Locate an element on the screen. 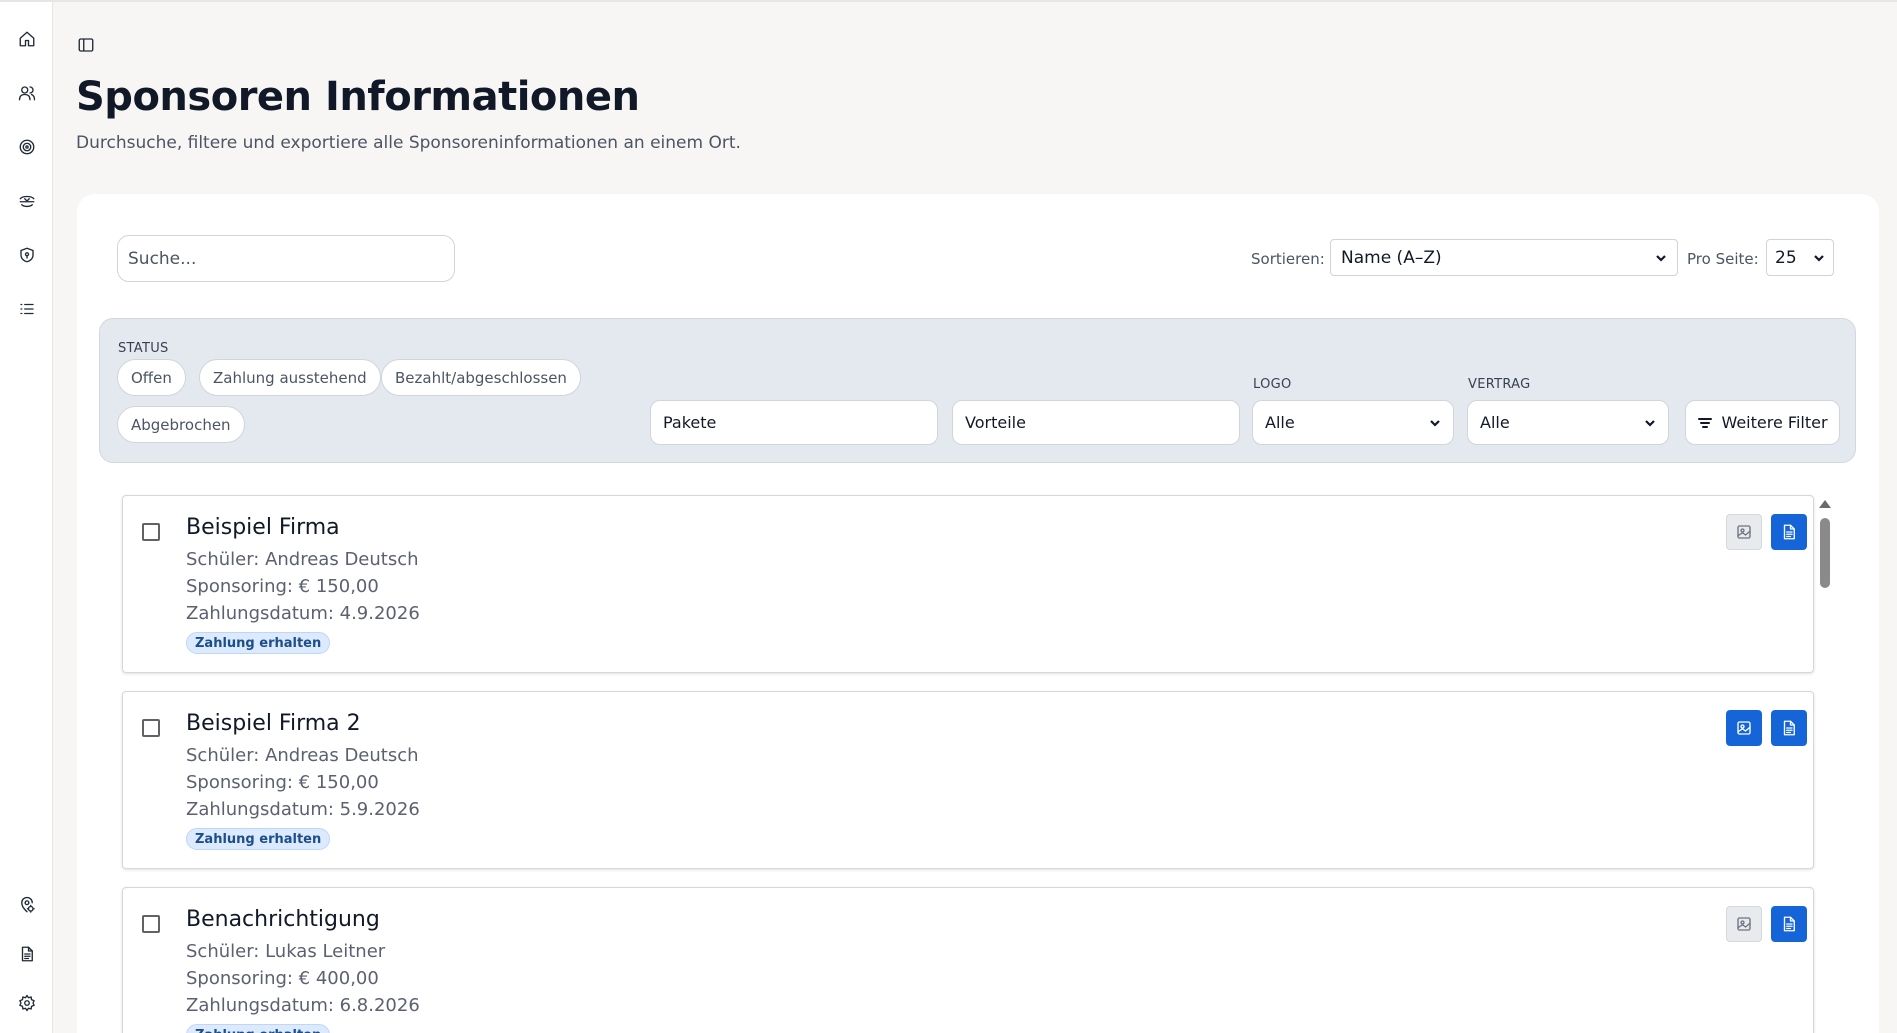 This screenshot has height=1033, width=1897. more-filters-label: Weitere Filter is located at coordinates (1774, 422).